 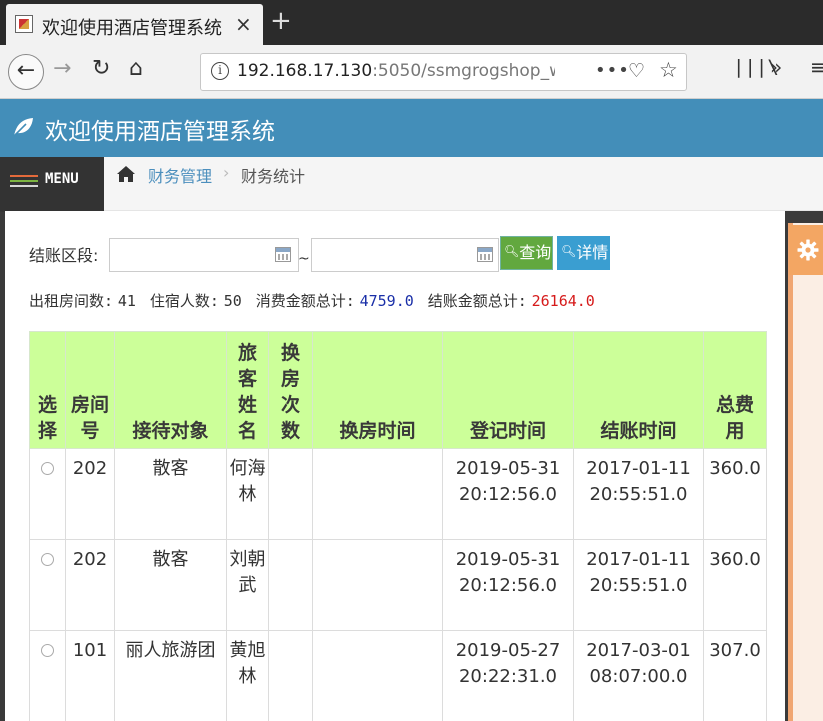 I want to click on breadcrumb-current: 财务统计, so click(x=273, y=176).